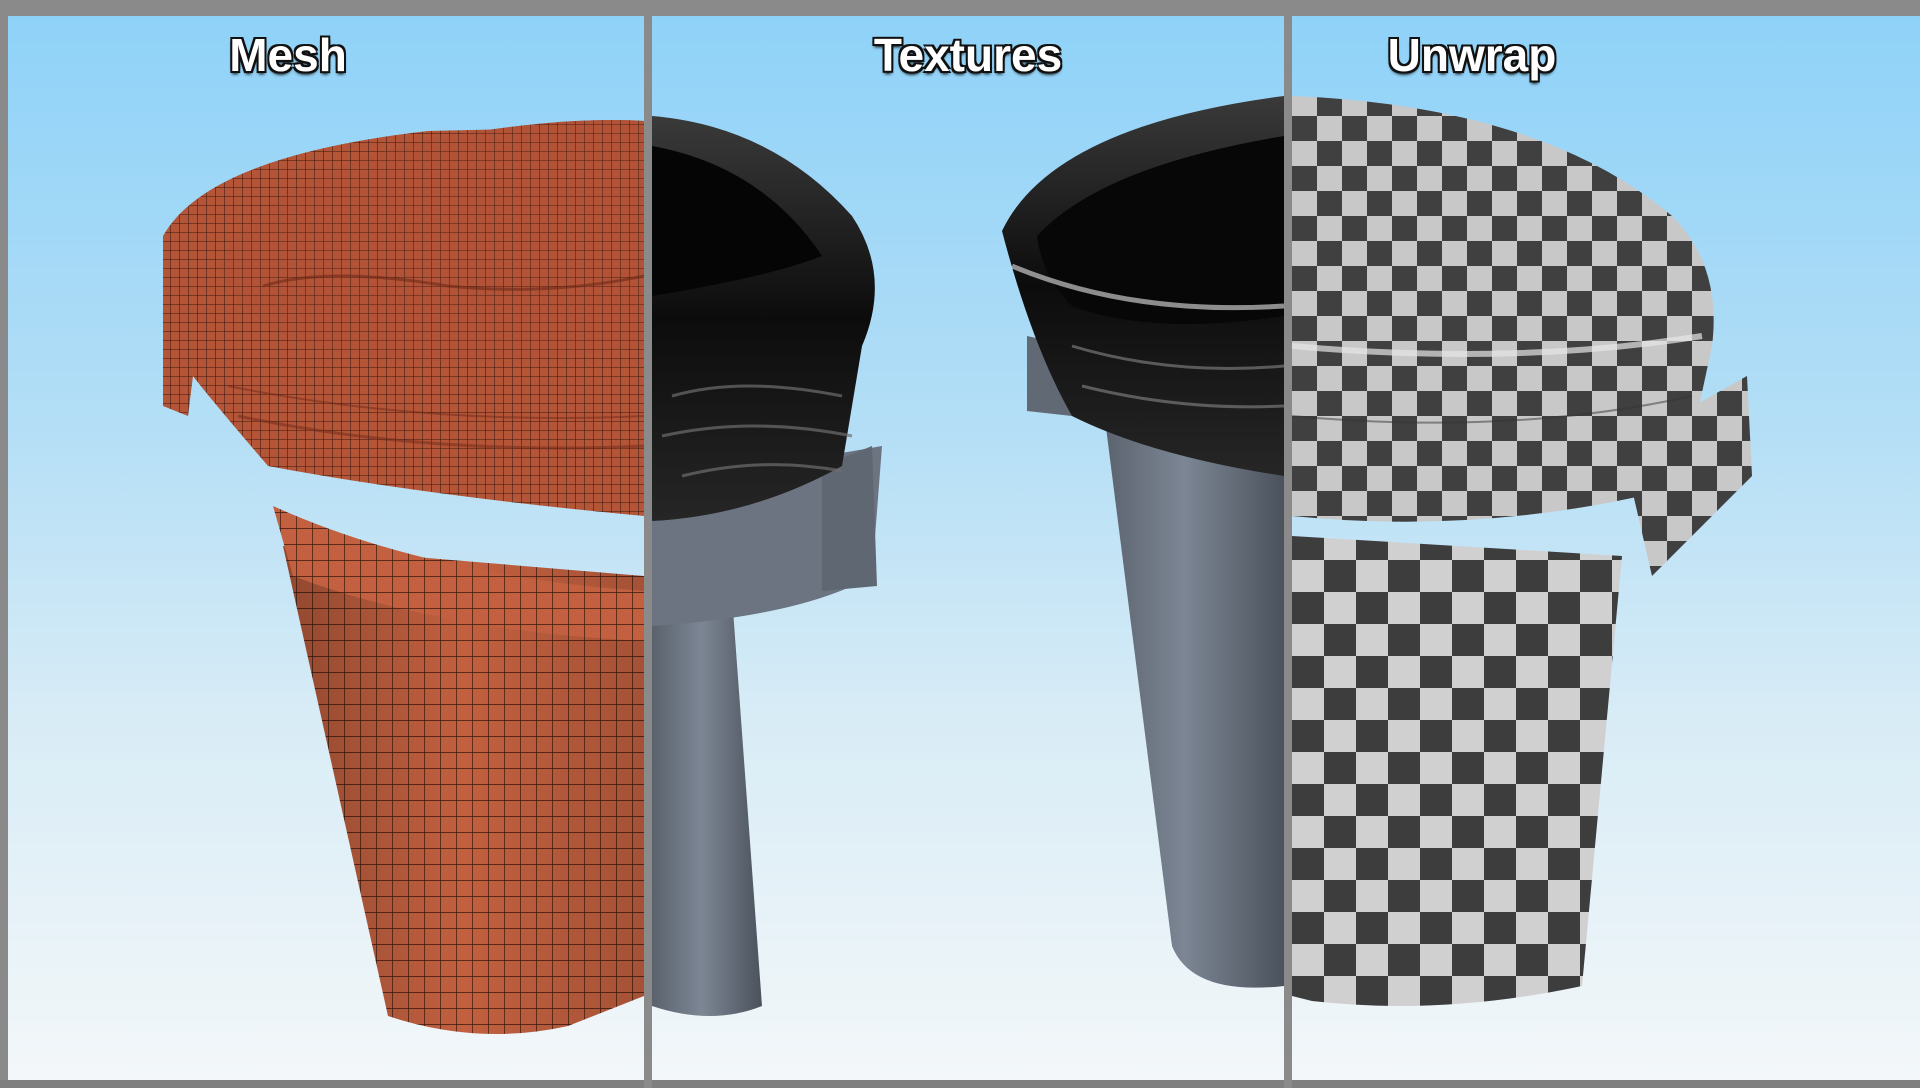  I want to click on panel-title-unwrap: Unwrap, so click(1472, 55).